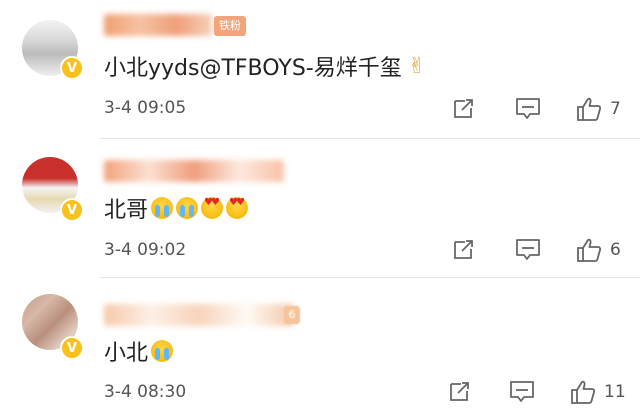 The image size is (640, 417). Describe the element at coordinates (145, 392) in the screenshot. I see `comment-timestamp: 3-4 08:30` at that location.